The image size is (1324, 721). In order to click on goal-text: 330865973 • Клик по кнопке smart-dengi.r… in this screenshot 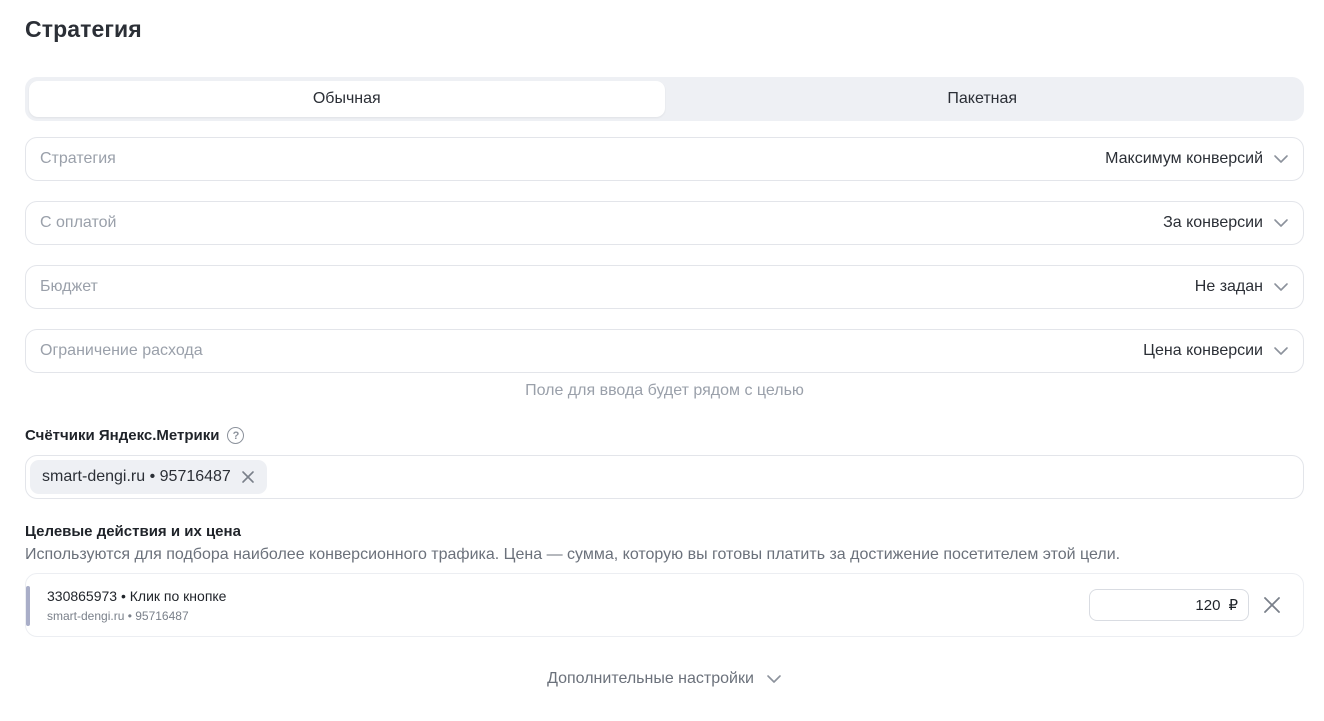, I will do `click(568, 605)`.